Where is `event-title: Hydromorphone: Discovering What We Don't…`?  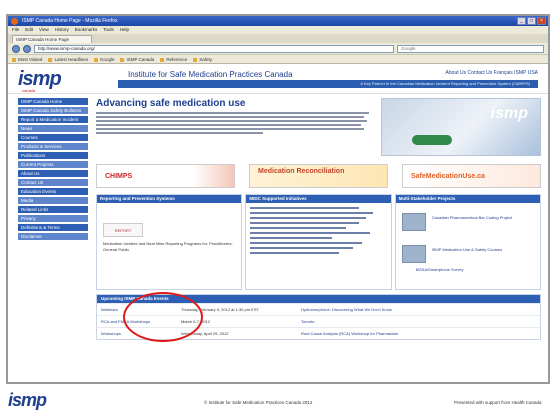
event-title: Hydromorphone: Discovering What We Don't… is located at coordinates (418, 309).